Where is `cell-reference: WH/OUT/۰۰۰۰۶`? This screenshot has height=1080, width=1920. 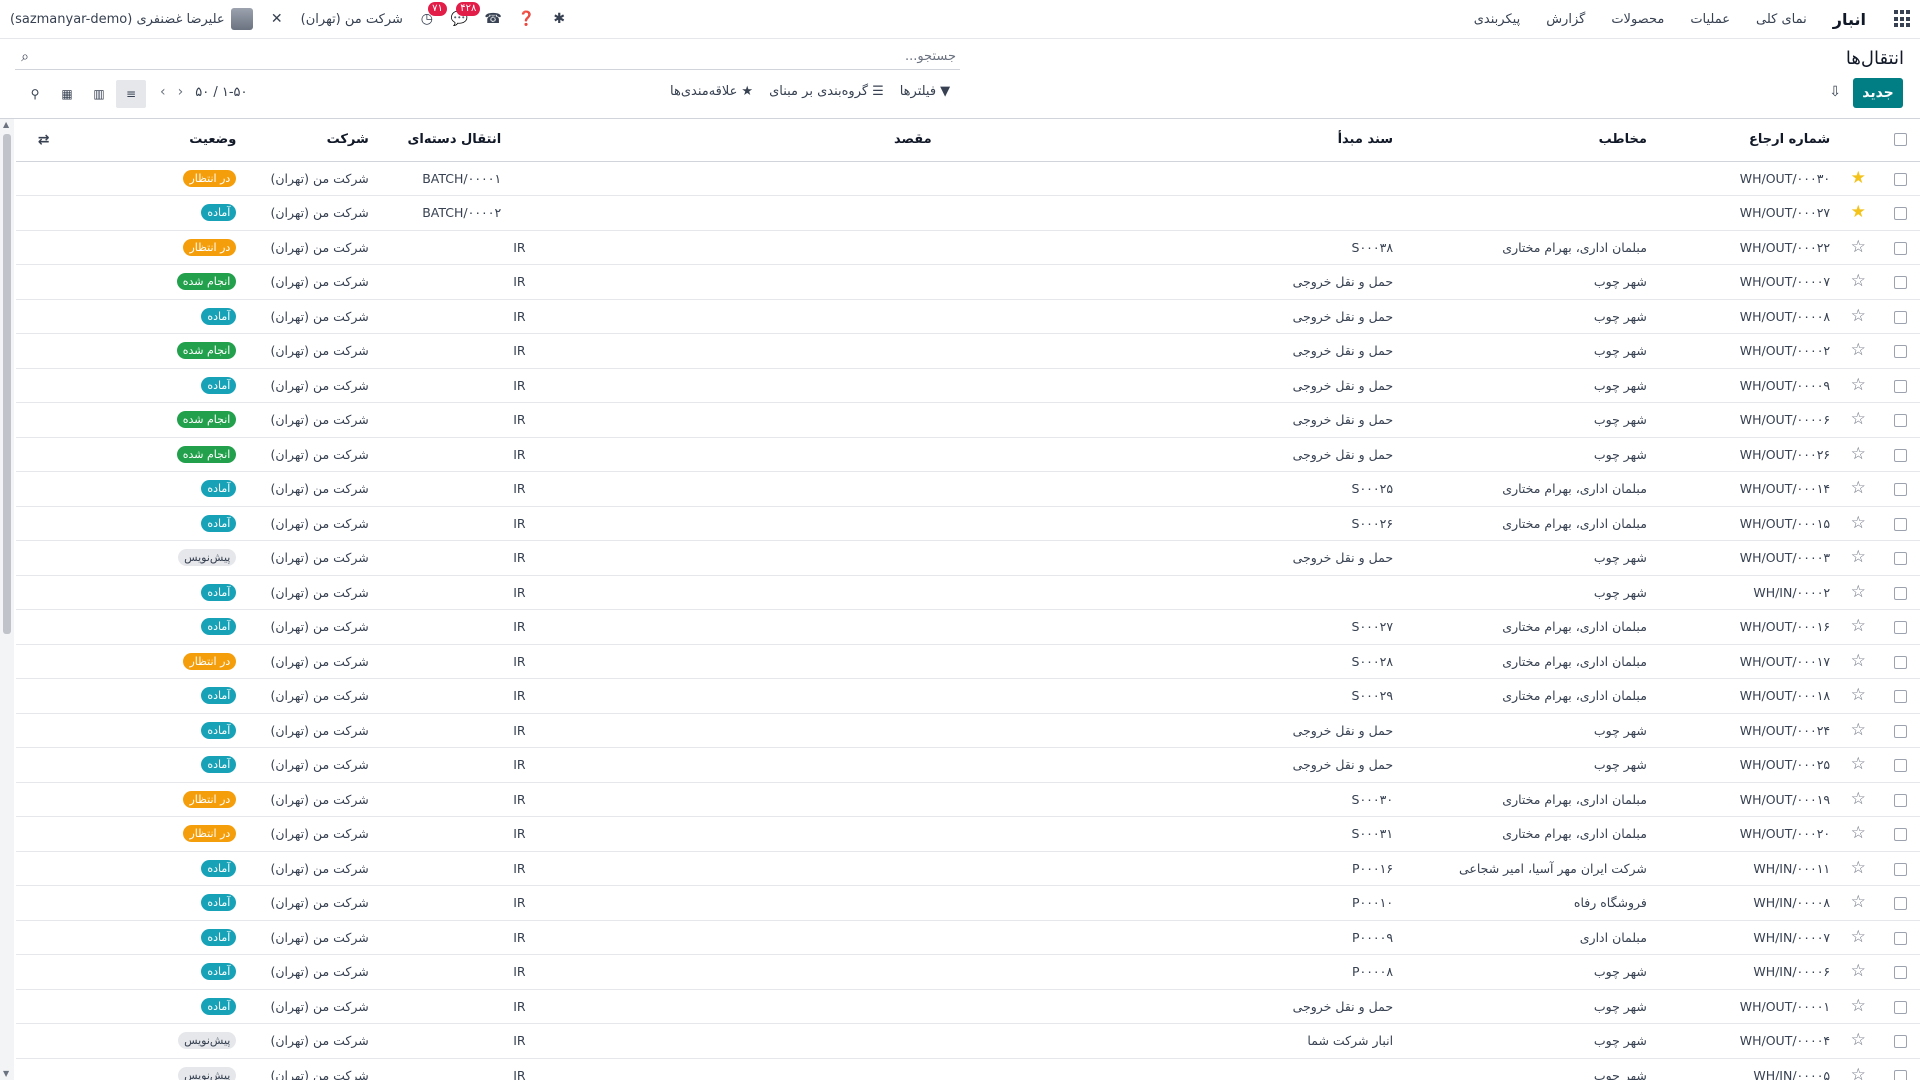
cell-reference: WH/OUT/۰۰۰۰۶ is located at coordinates (1744, 420).